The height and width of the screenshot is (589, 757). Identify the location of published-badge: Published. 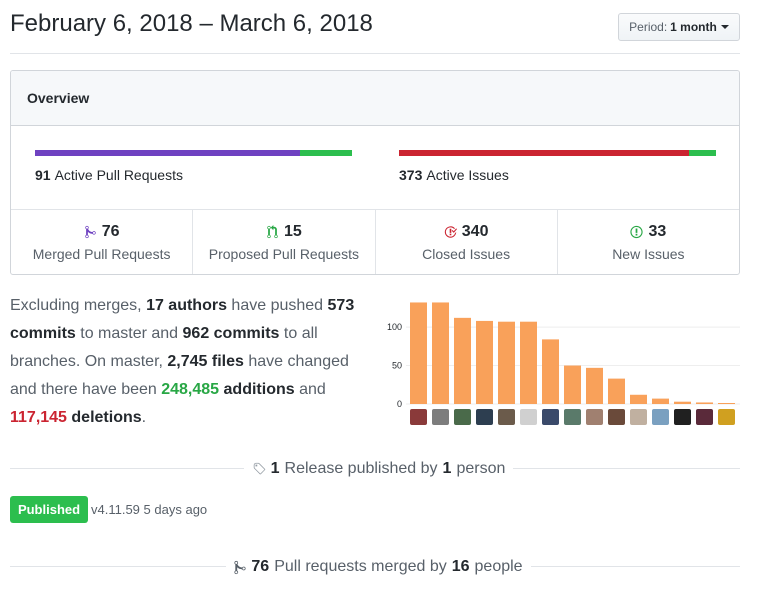
(49, 509).